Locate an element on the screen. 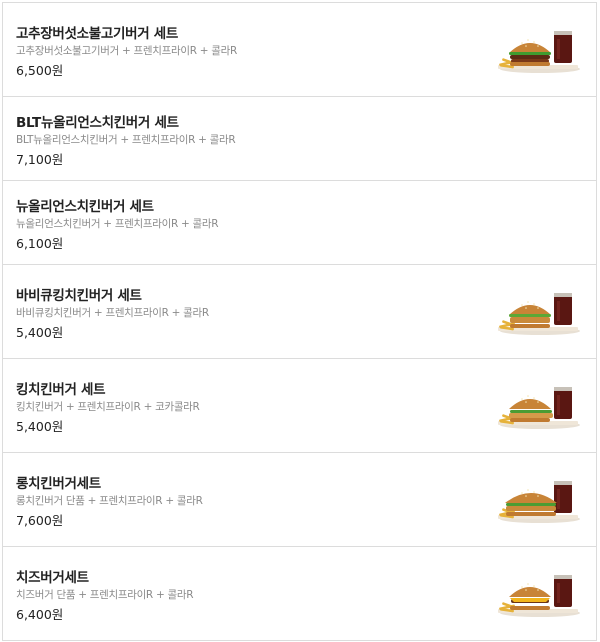  menu-item-description: 롱치킨버거 단품 + 프렌치프라이R + 콜라R is located at coordinates (109, 501).